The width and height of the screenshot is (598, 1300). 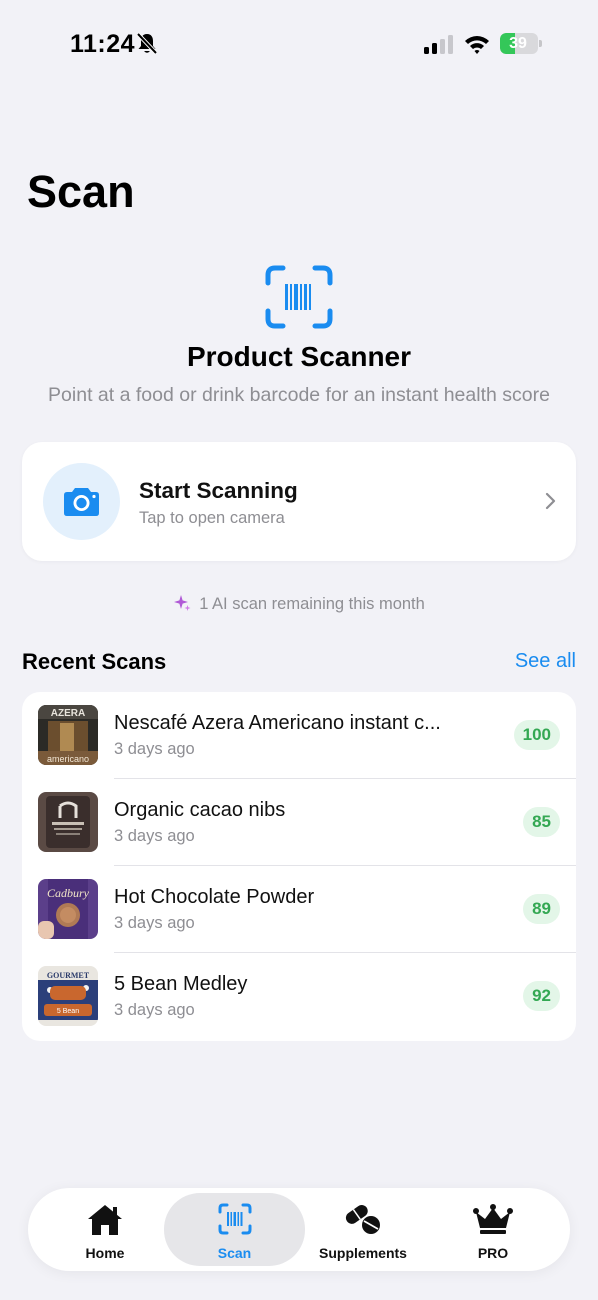 What do you see at coordinates (200, 810) in the screenshot?
I see `product-name: Organic cacao nibs` at bounding box center [200, 810].